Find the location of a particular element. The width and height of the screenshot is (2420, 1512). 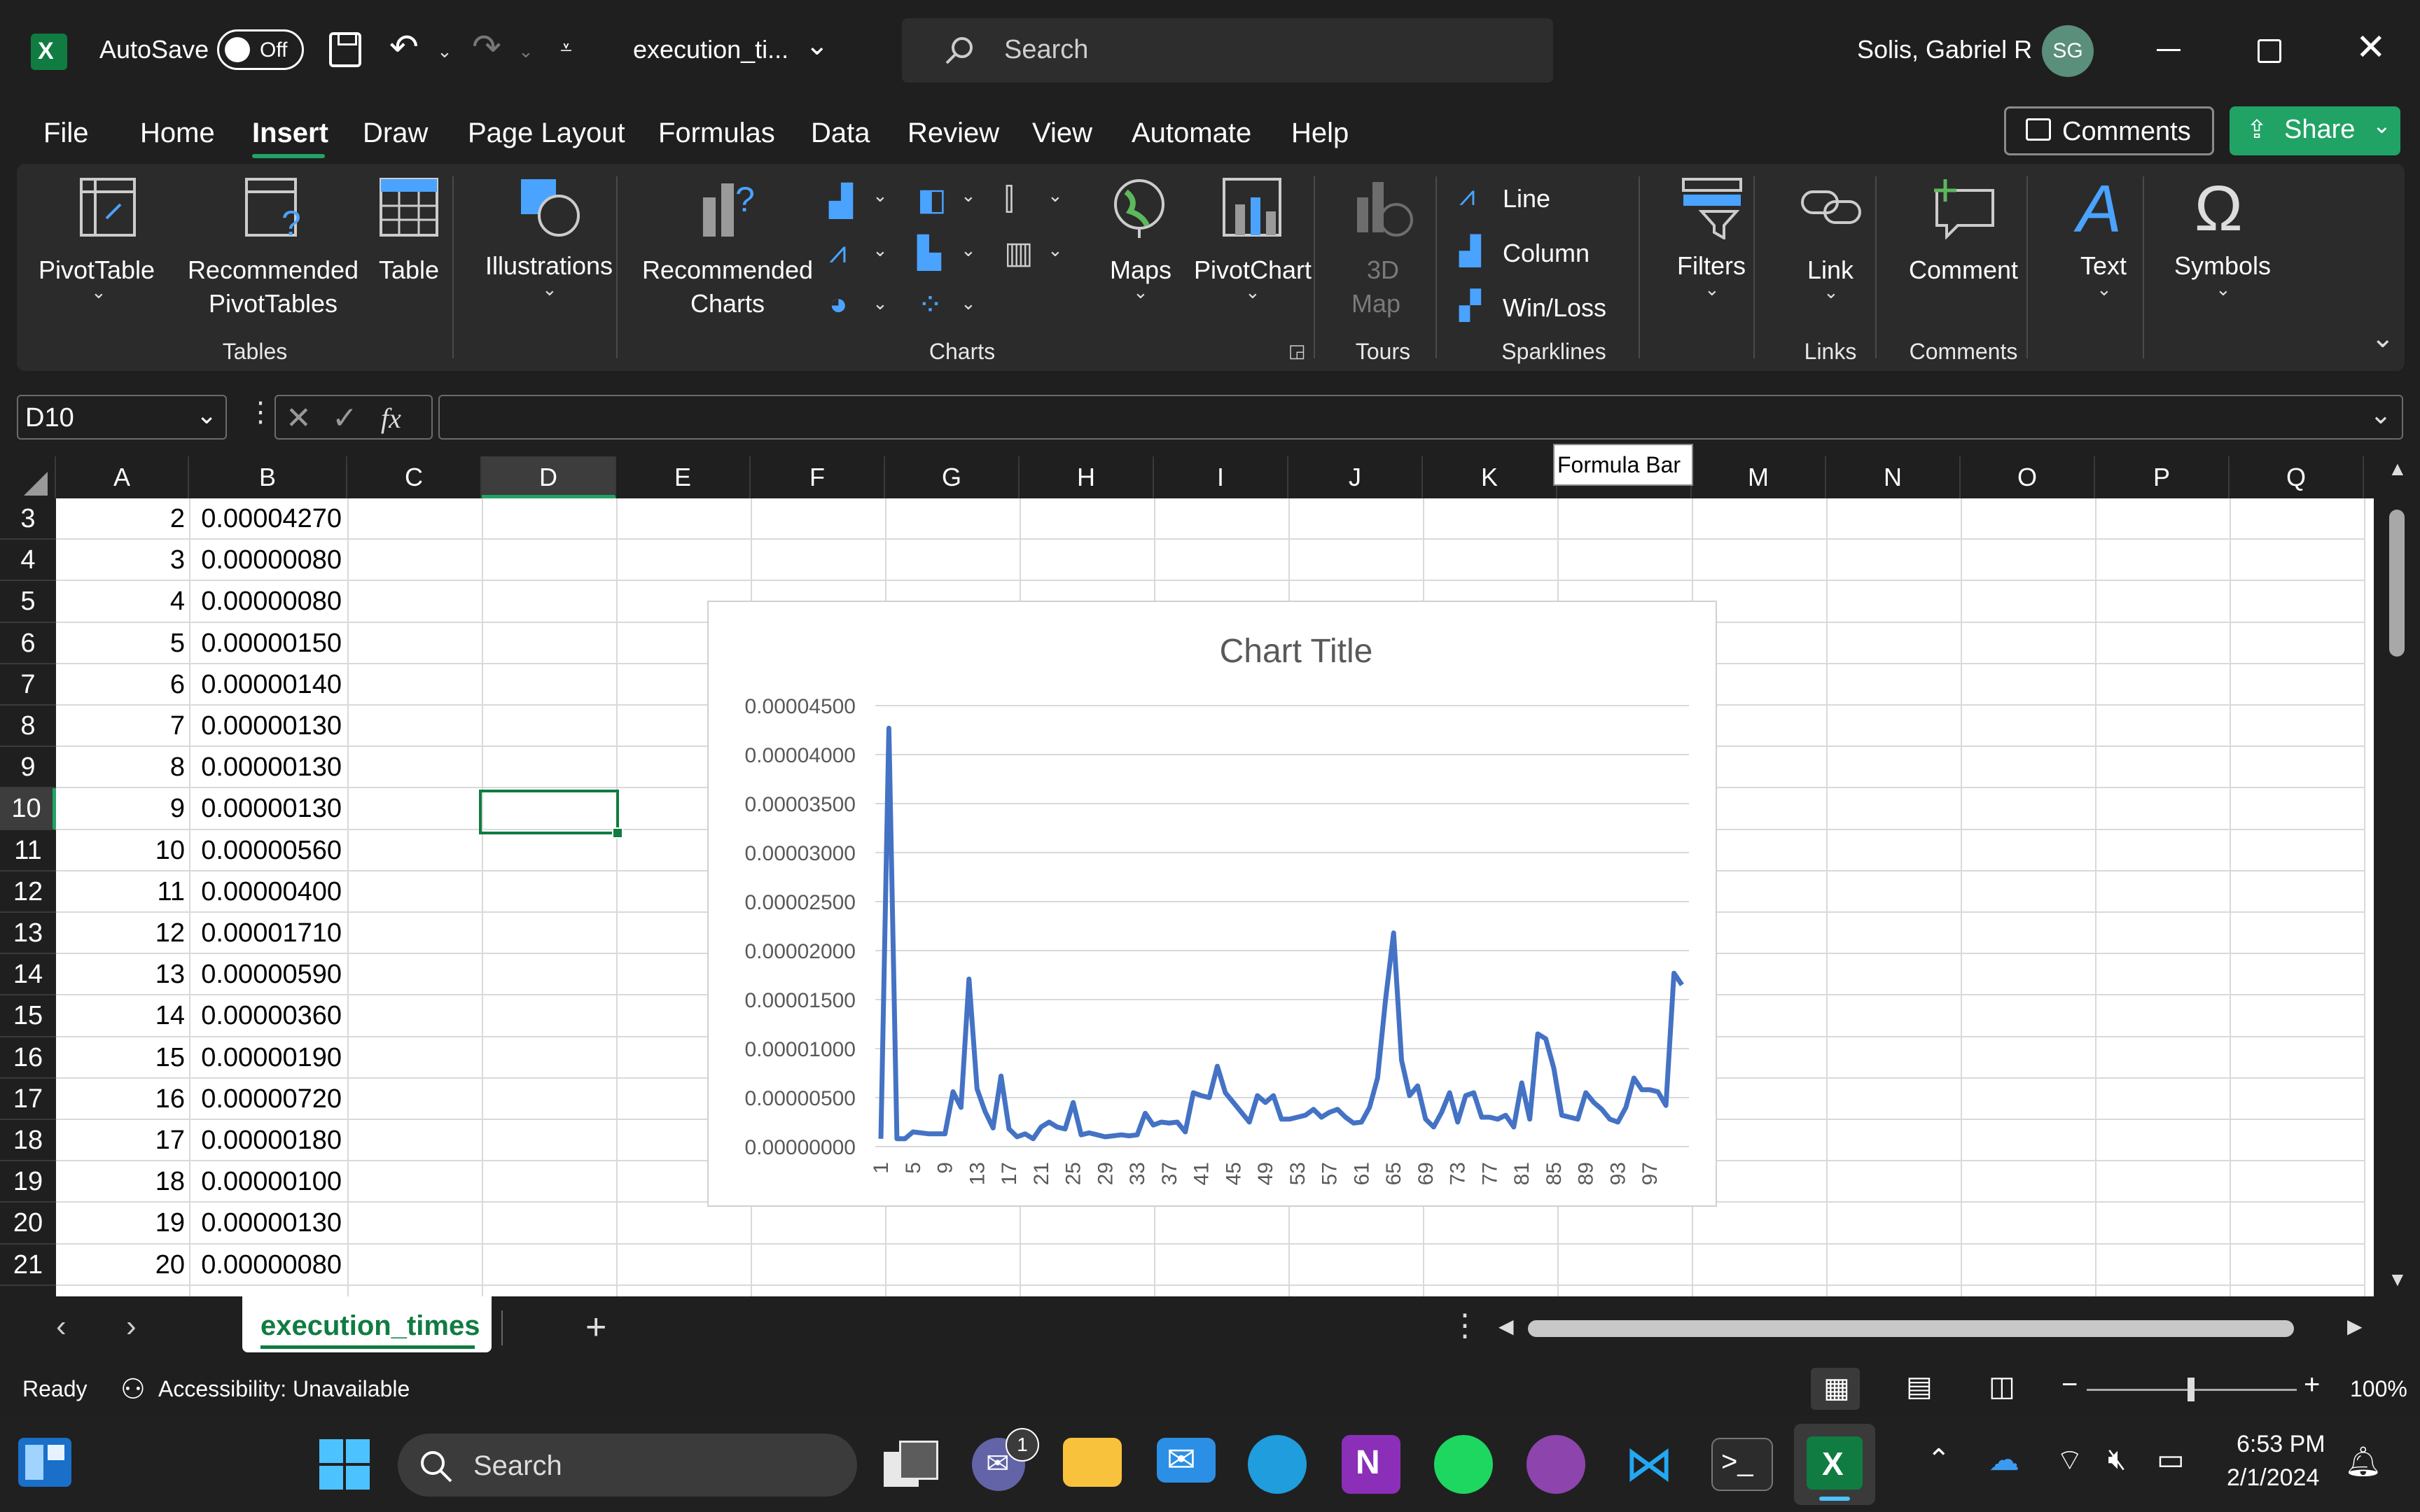

waterfall-chart-button: ⫿ ⌄ is located at coordinates (1035, 199).